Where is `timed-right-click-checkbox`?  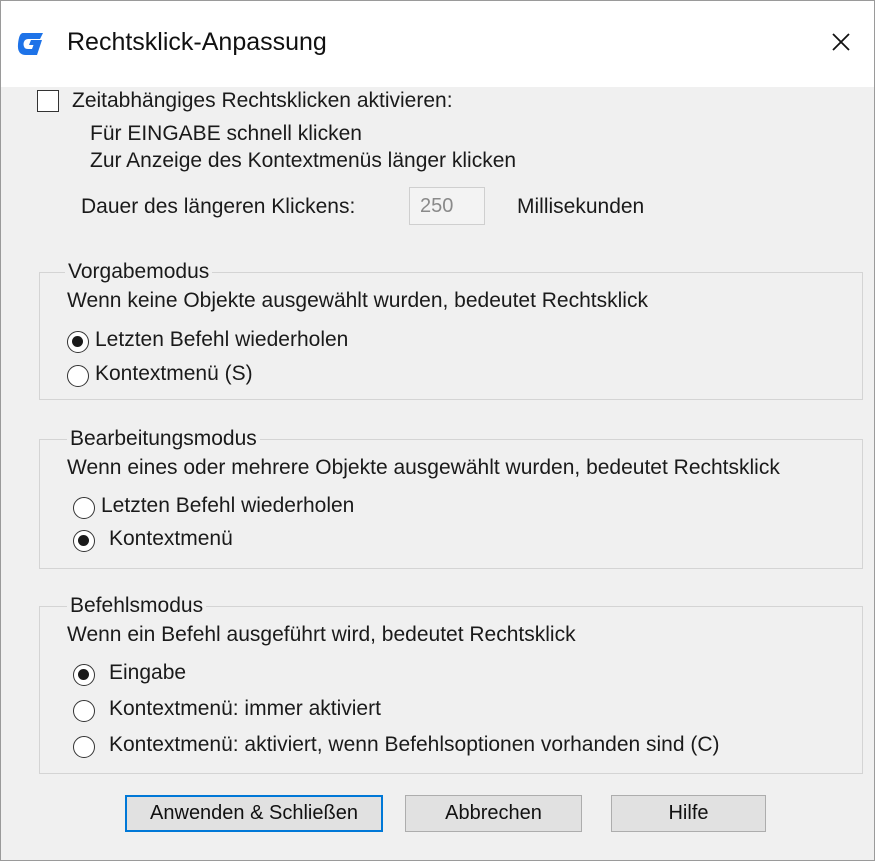 timed-right-click-checkbox is located at coordinates (48, 101).